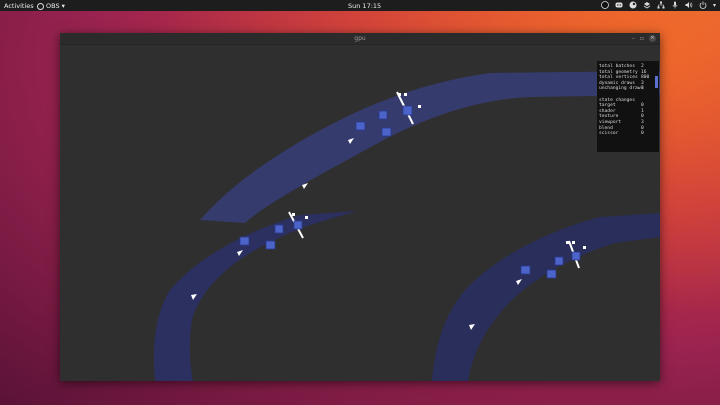 The image size is (720, 405). I want to click on window-titlebar: gpu – ▫ ×, so click(360, 39).